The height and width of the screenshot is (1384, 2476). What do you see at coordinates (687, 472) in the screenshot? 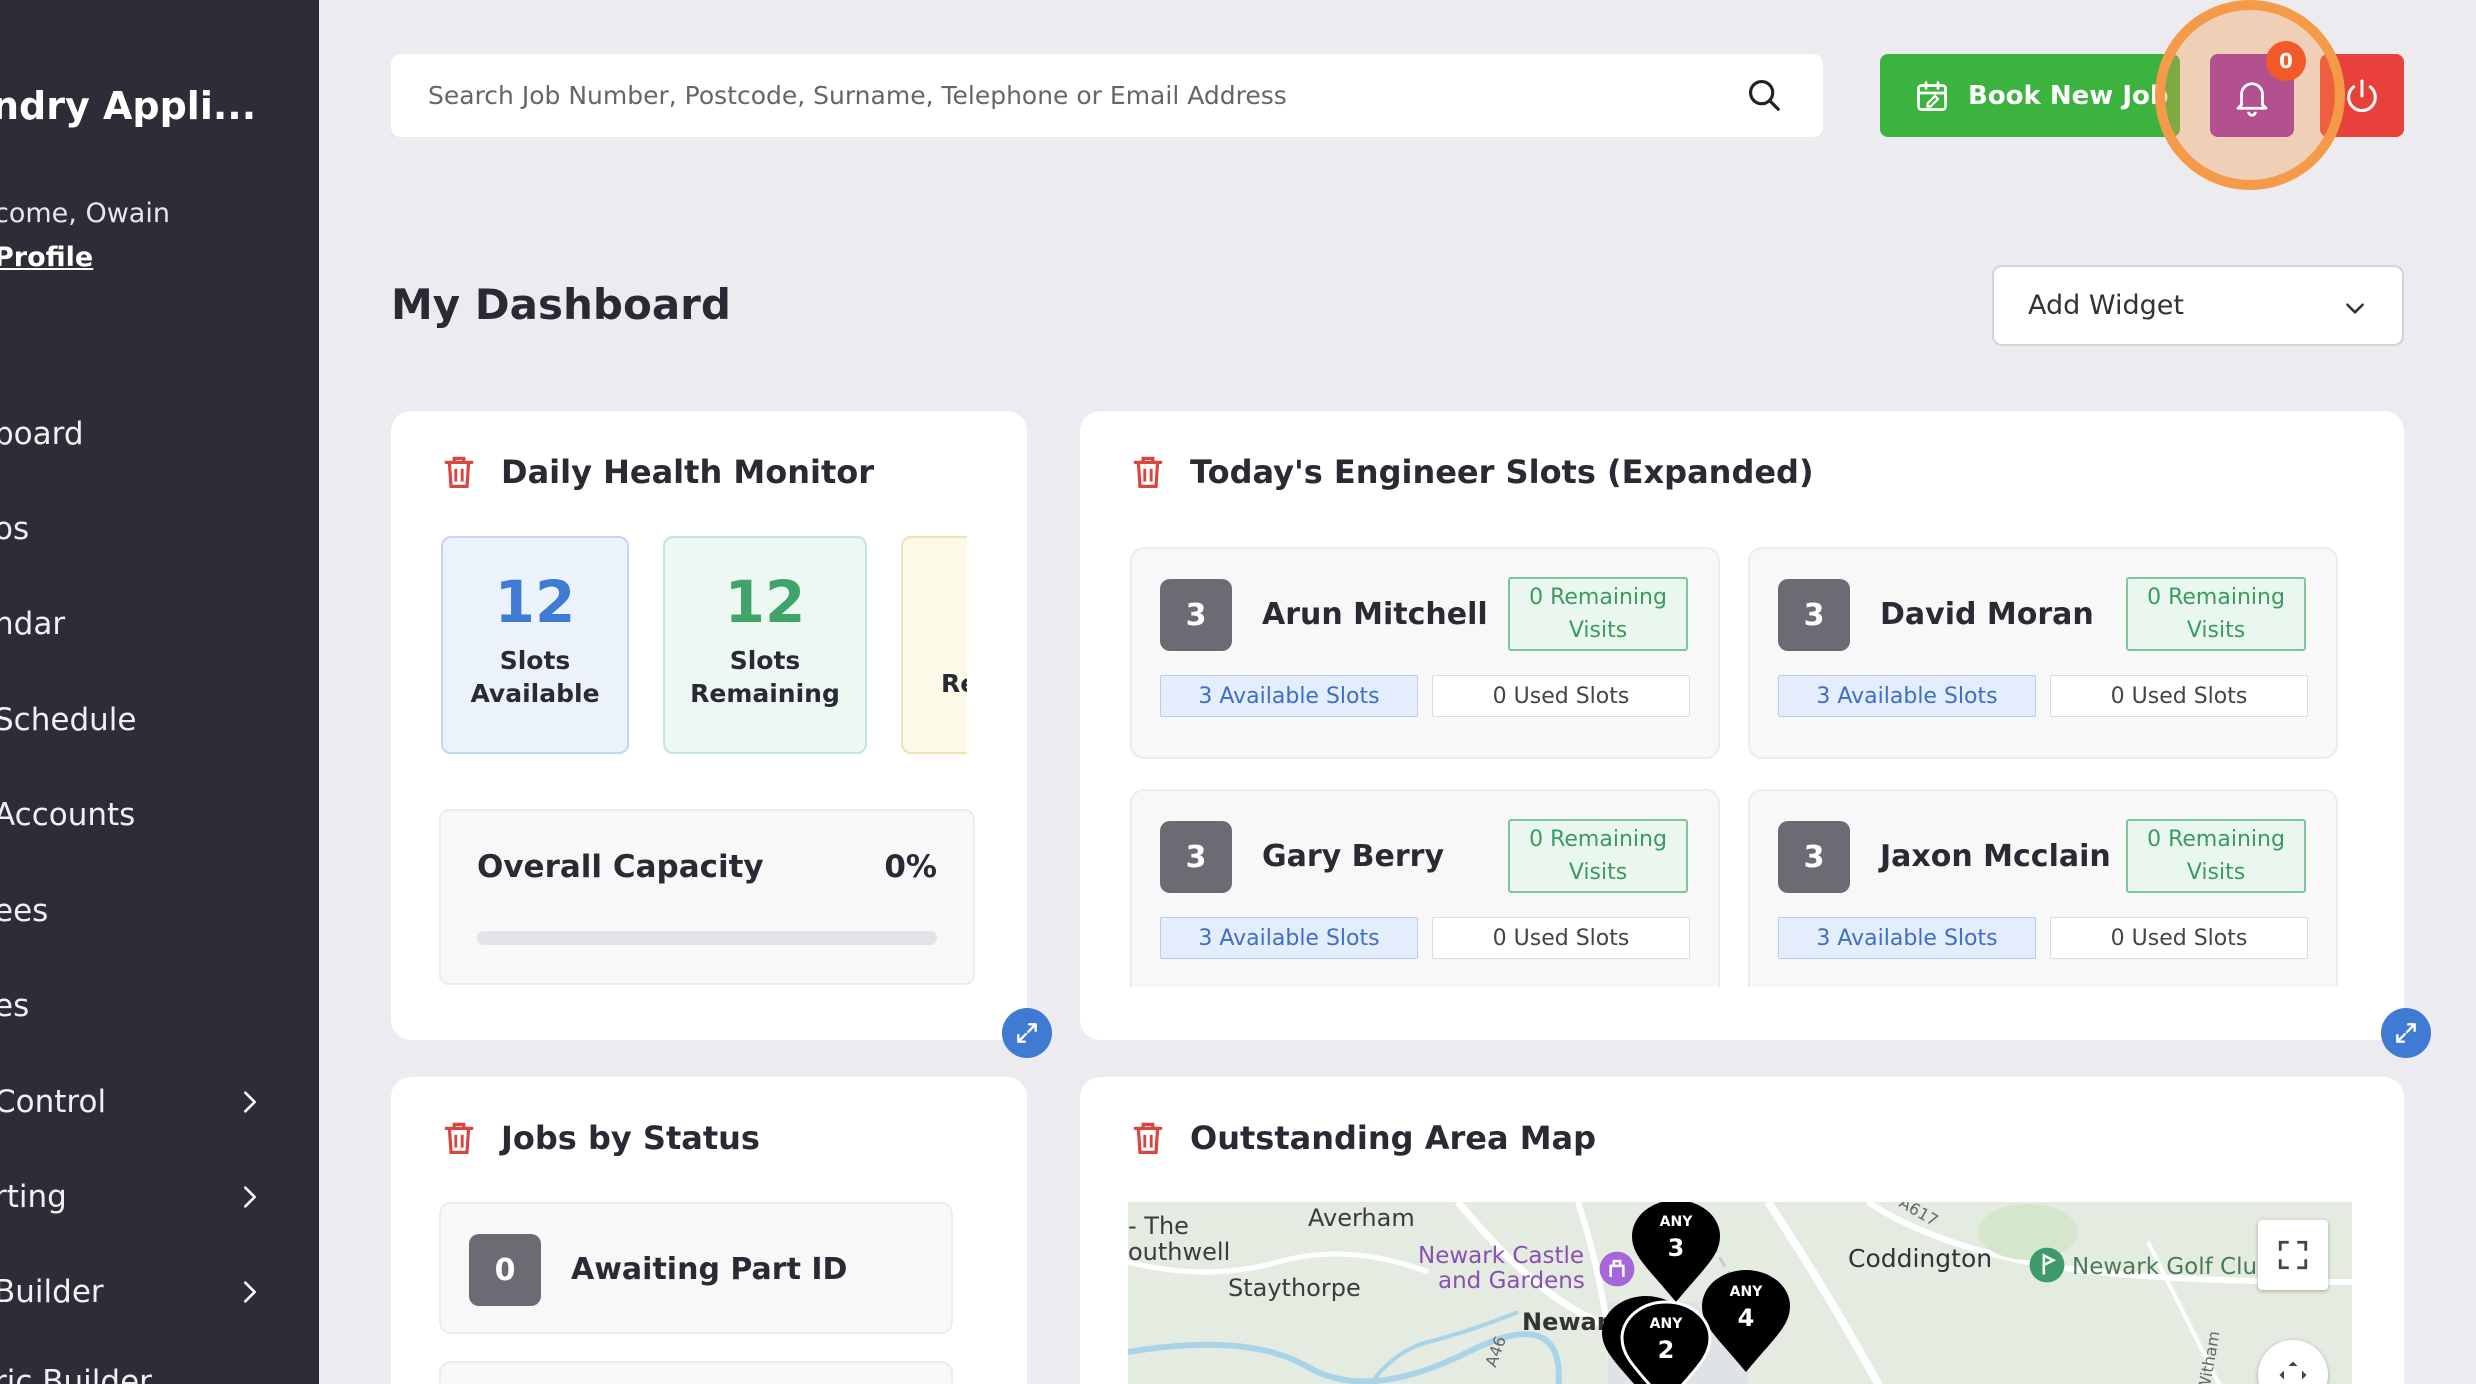
I see `health-monitor-title: Daily Health Monitor` at bounding box center [687, 472].